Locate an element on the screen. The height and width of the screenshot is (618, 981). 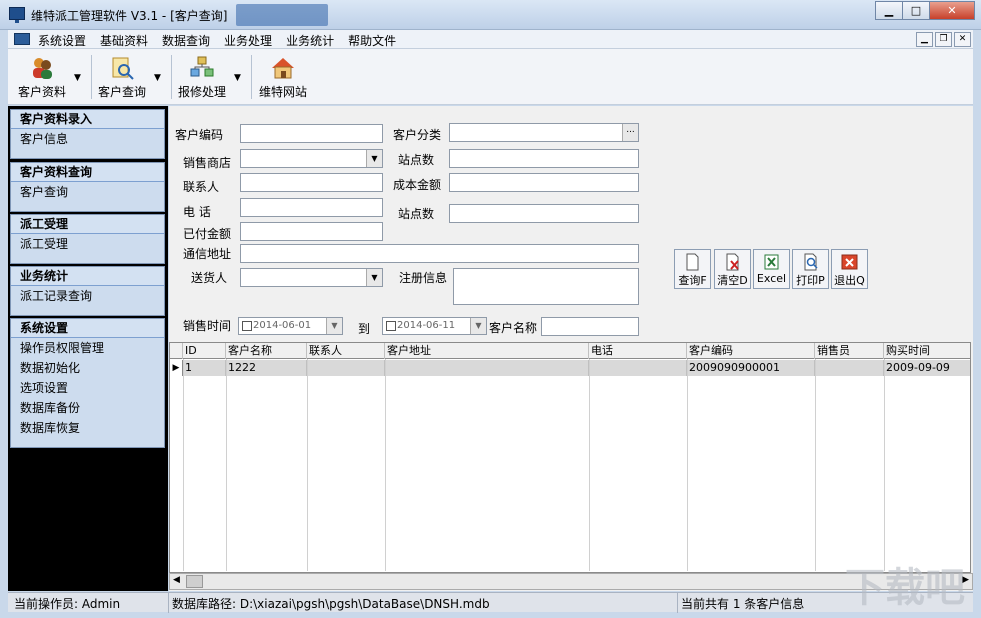
sidebar-item-db-backup: 数据库备份 is located at coordinates (87, 408).